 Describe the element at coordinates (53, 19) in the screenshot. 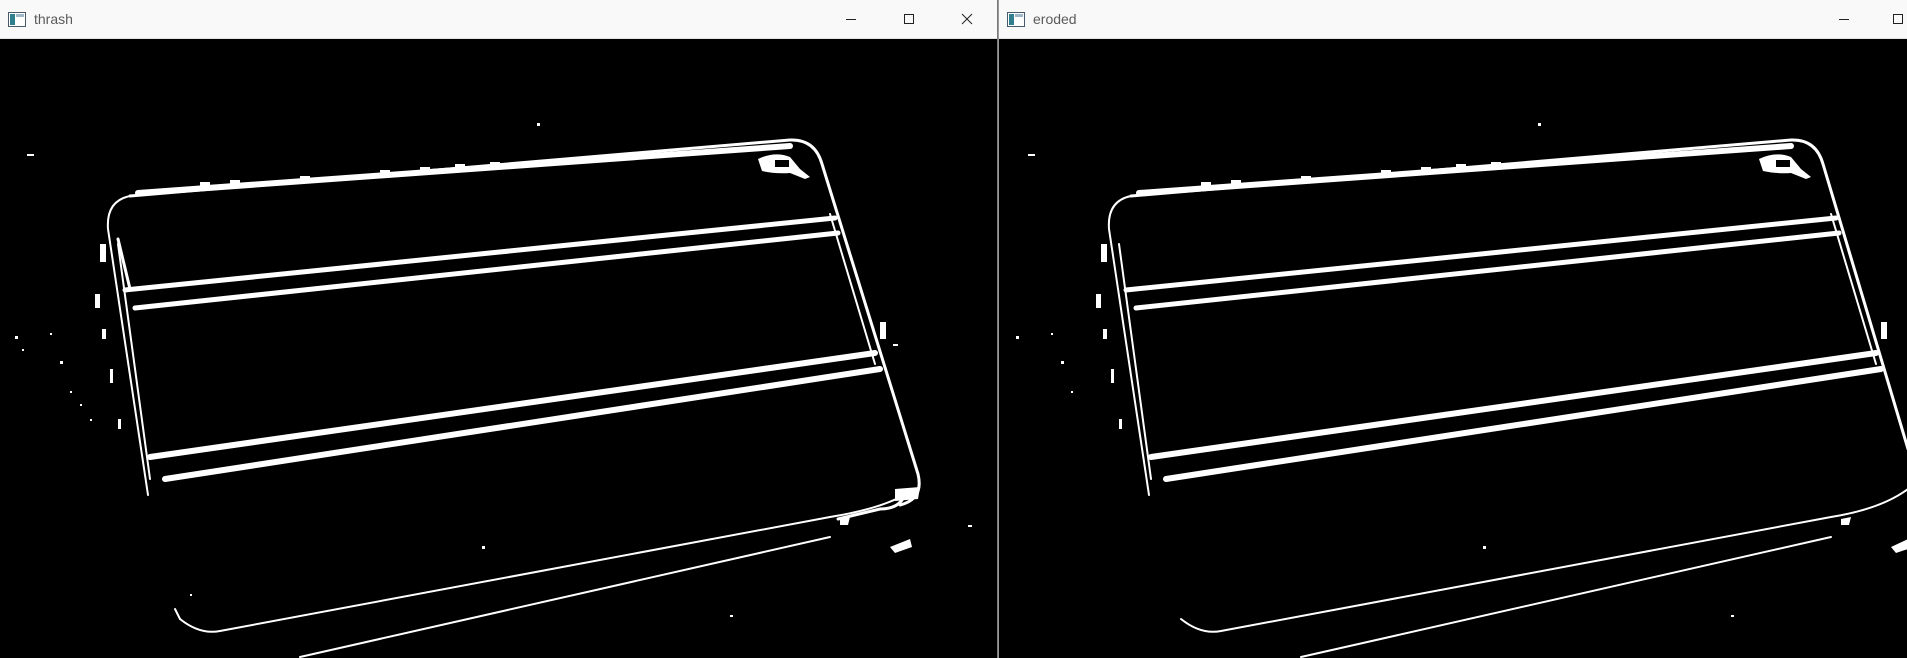

I see `window-title: thrash` at that location.